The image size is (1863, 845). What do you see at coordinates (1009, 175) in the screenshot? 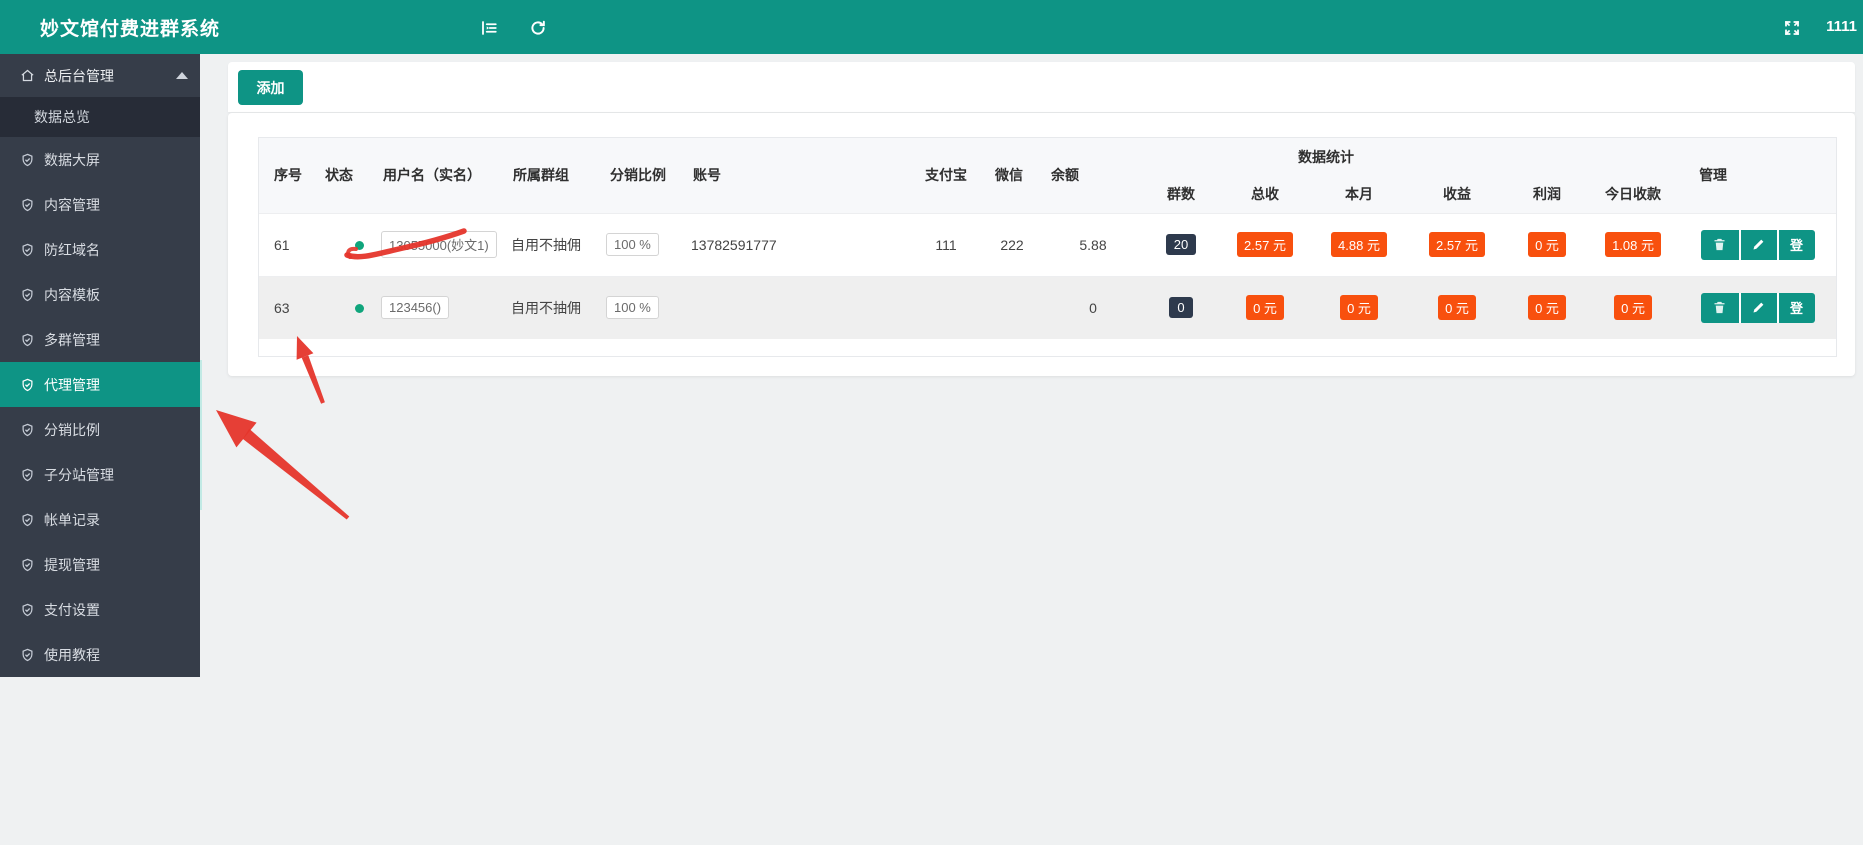
I see `col-header-wechat: 微信` at bounding box center [1009, 175].